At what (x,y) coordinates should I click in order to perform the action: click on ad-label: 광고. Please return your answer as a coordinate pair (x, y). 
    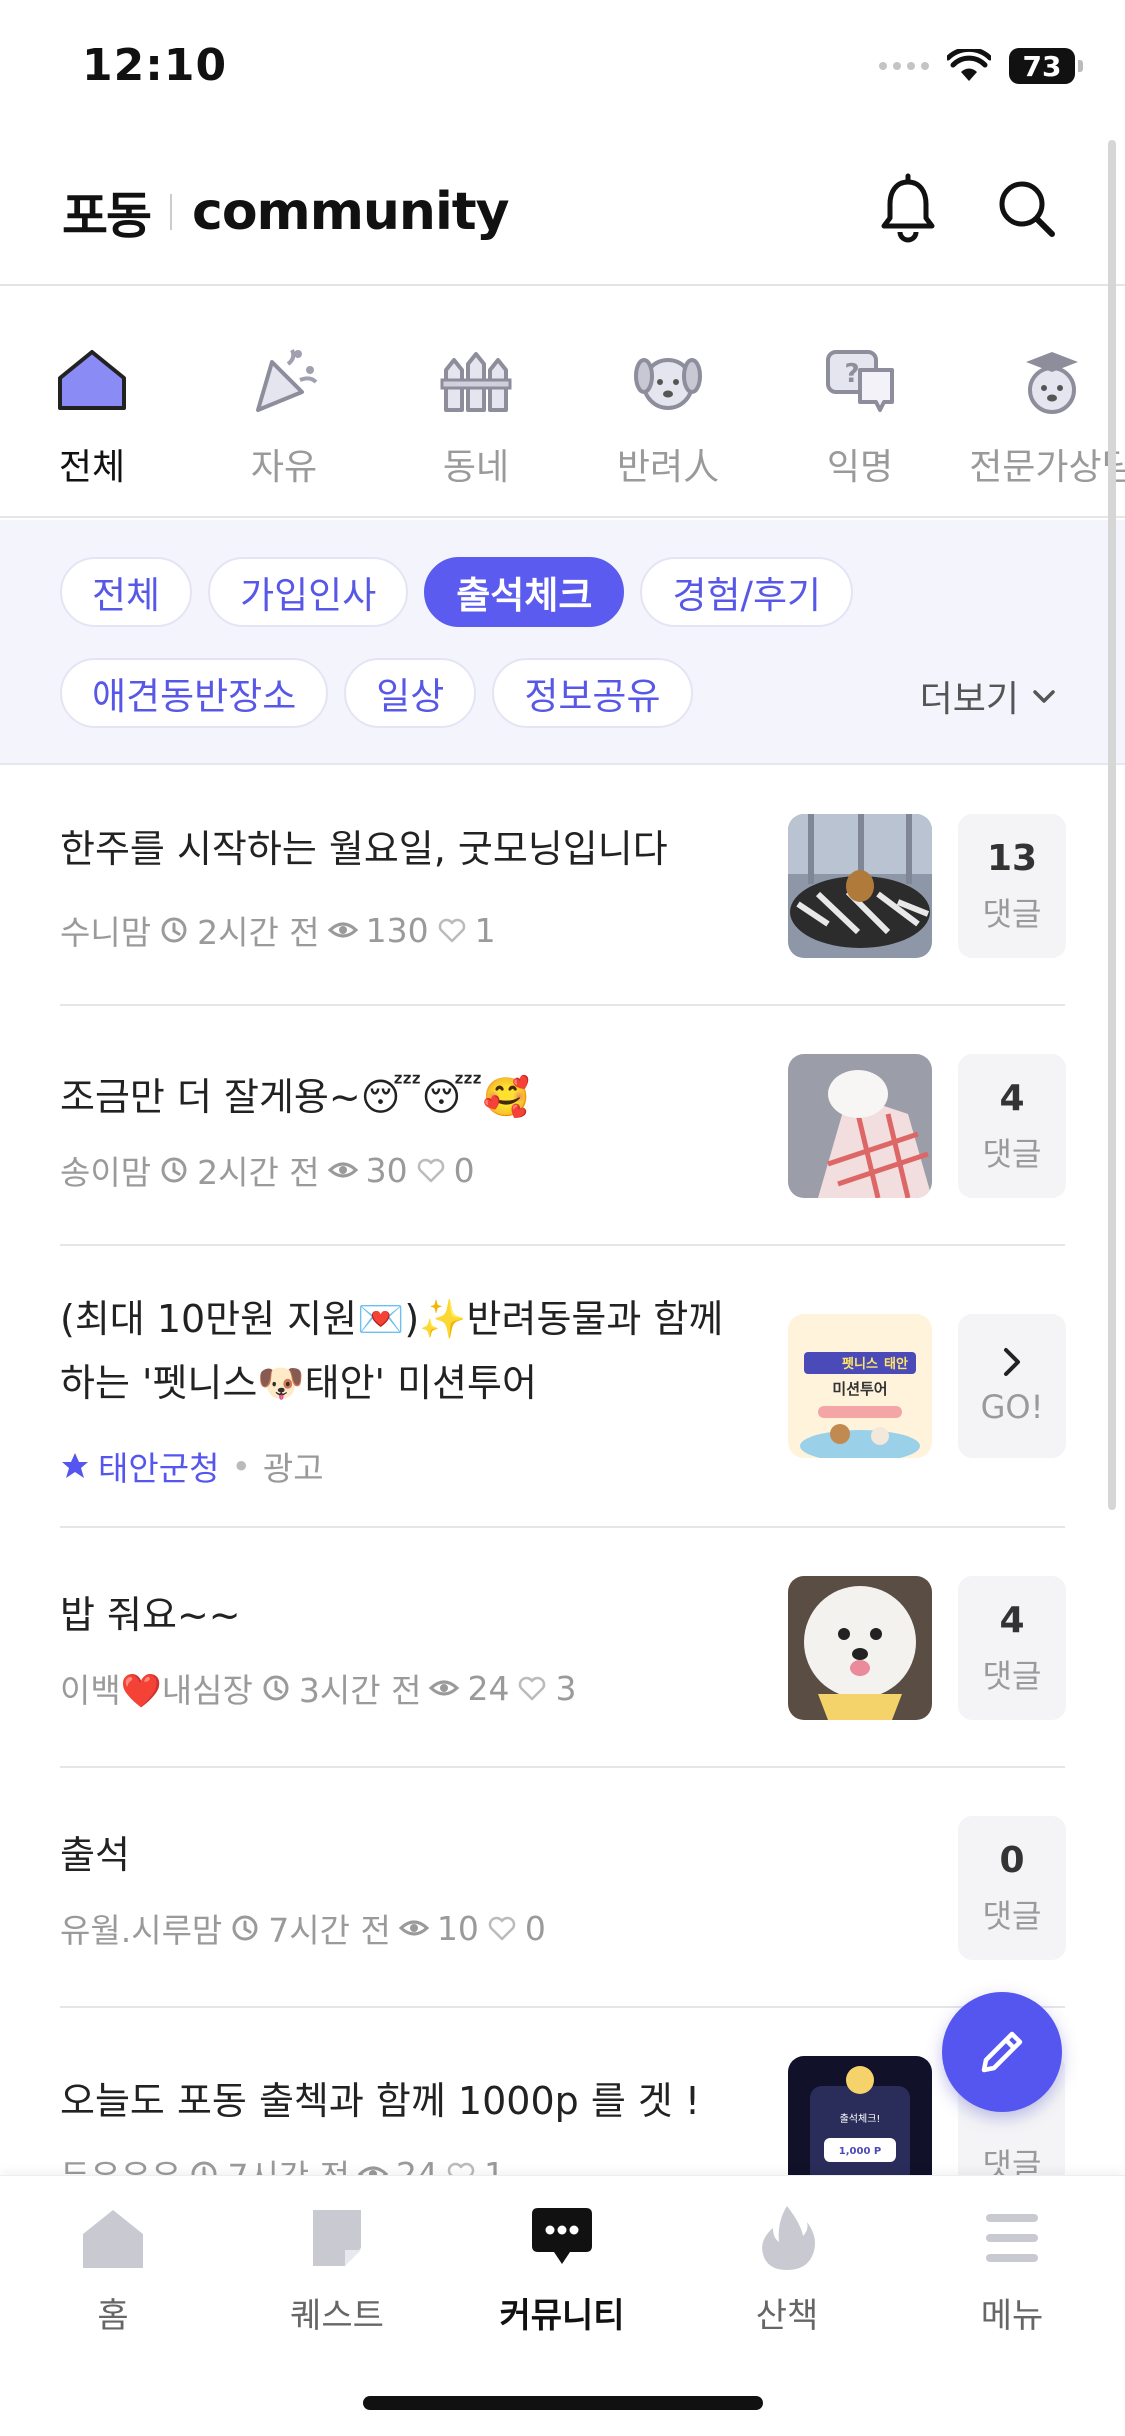
    Looking at the image, I should click on (293, 1468).